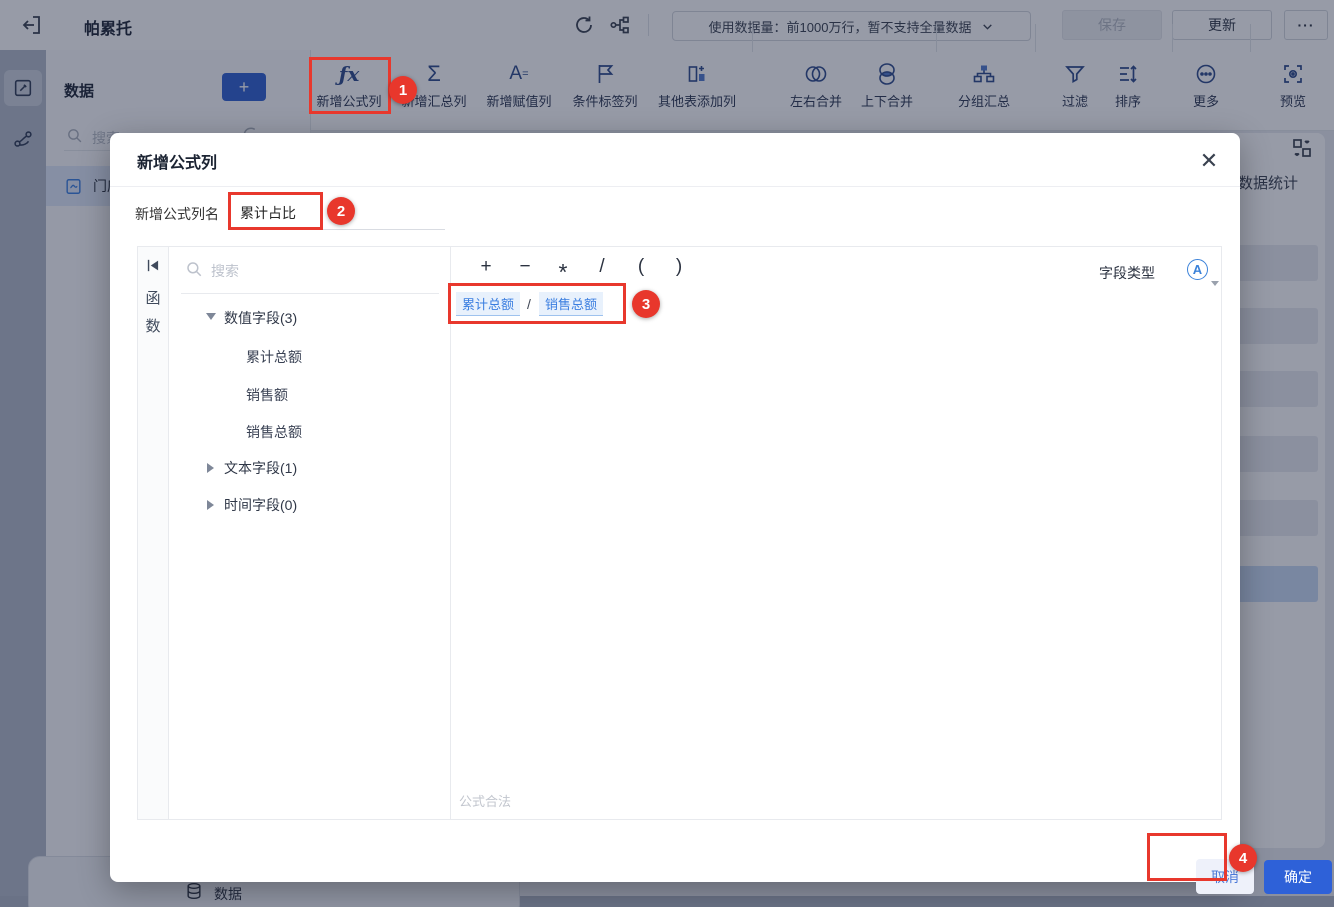 This screenshot has width=1334, height=907. What do you see at coordinates (153, 313) in the screenshot?
I see `functions-tab: 函数` at bounding box center [153, 313].